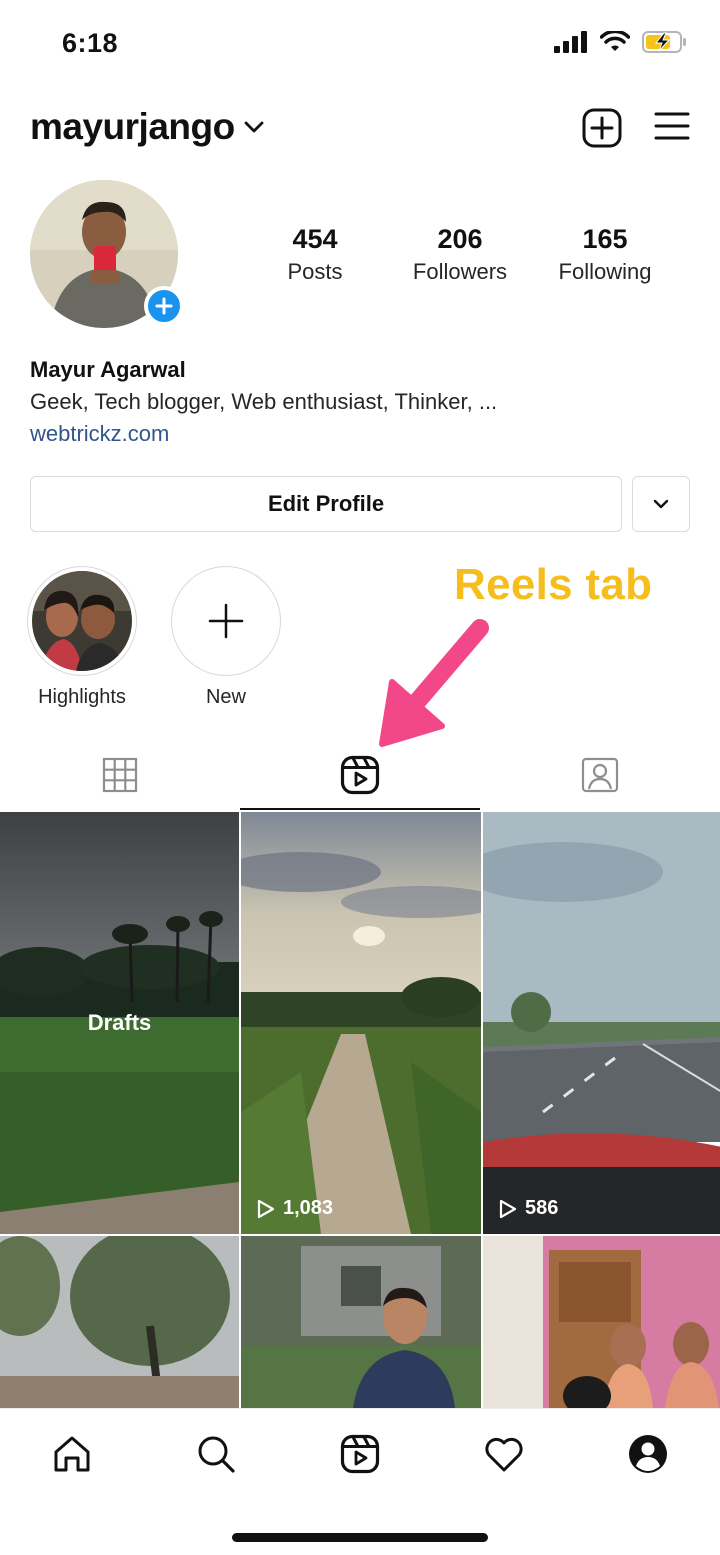 This screenshot has height=1555, width=720. I want to click on username: mayurjango, so click(132, 126).